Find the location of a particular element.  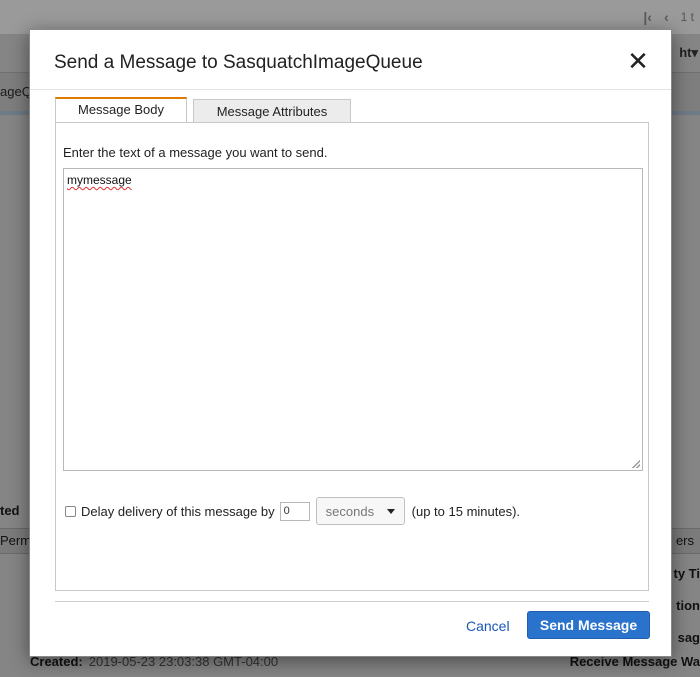

bg-detail-right-1: ty Ti is located at coordinates (686, 573).